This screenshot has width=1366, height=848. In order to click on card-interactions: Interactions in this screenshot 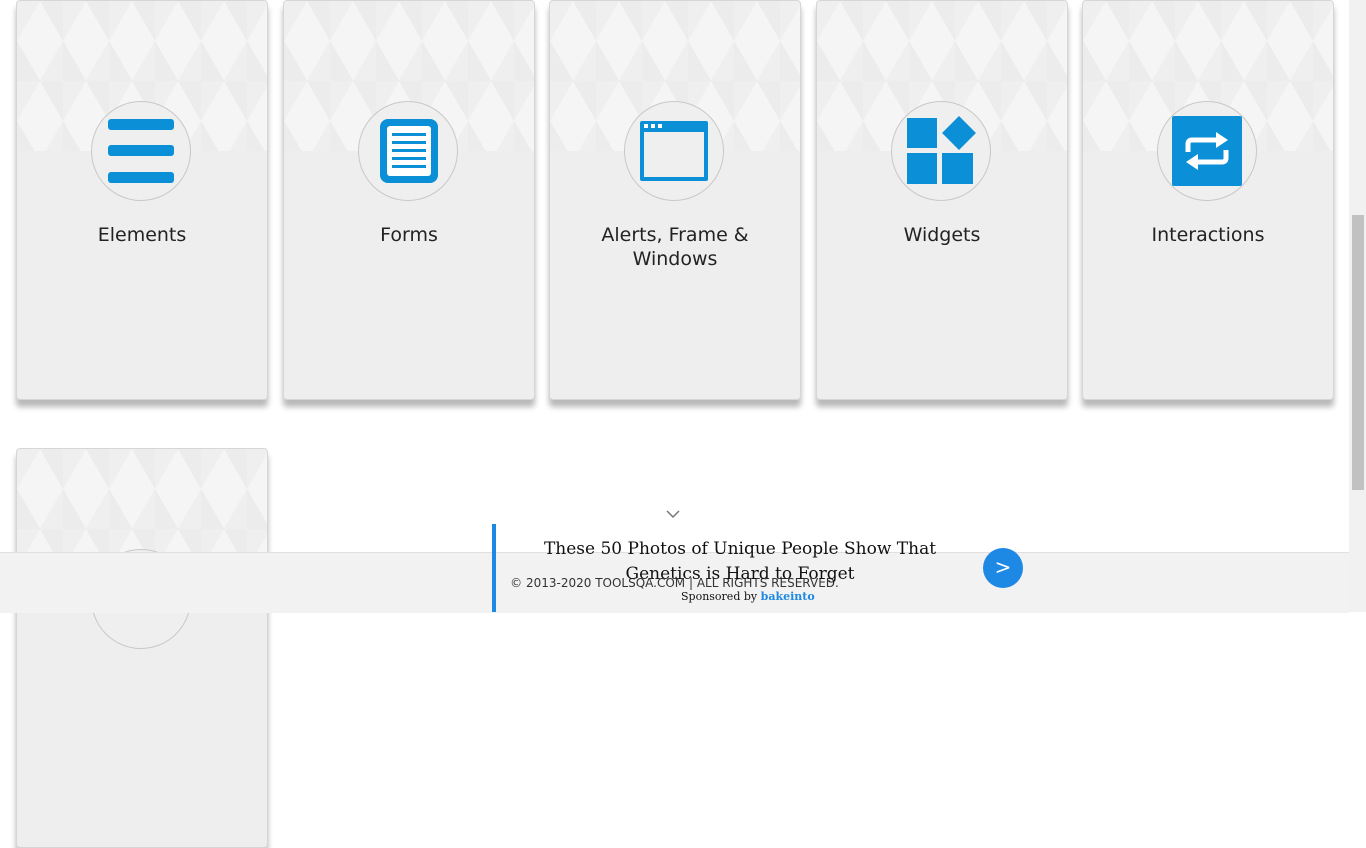, I will do `click(1208, 200)`.